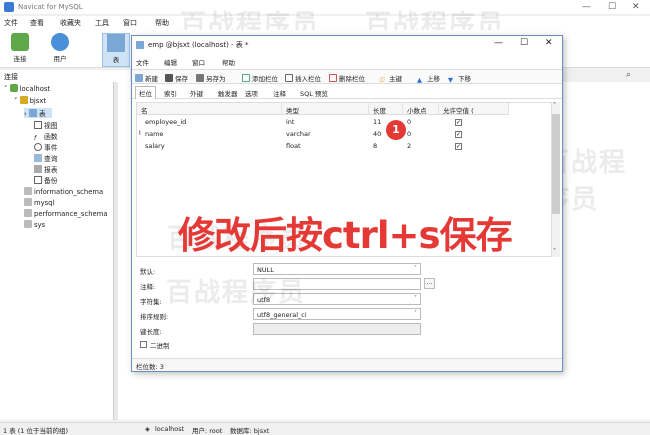 The width and height of the screenshot is (650, 435). Describe the element at coordinates (279, 93) in the screenshot. I see `tab-comment: 注释` at that location.